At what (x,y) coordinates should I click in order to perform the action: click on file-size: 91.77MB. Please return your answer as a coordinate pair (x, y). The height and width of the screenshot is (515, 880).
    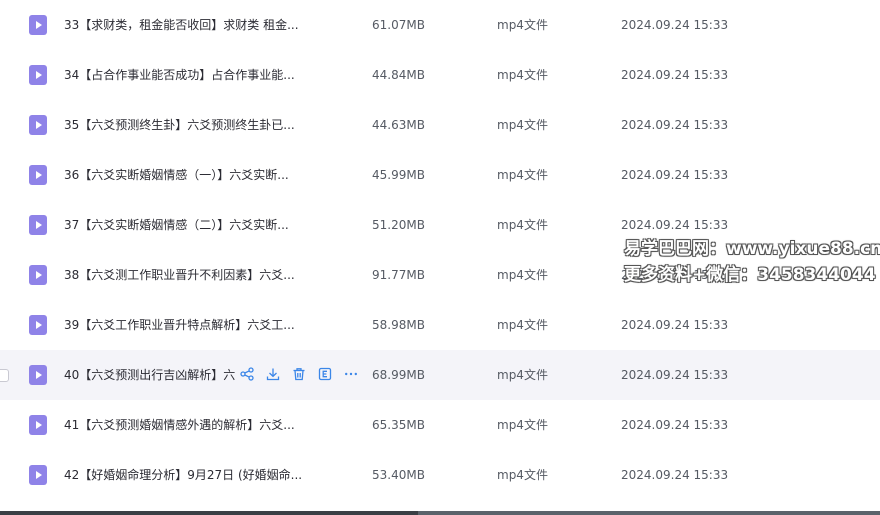
    Looking at the image, I should click on (398, 275).